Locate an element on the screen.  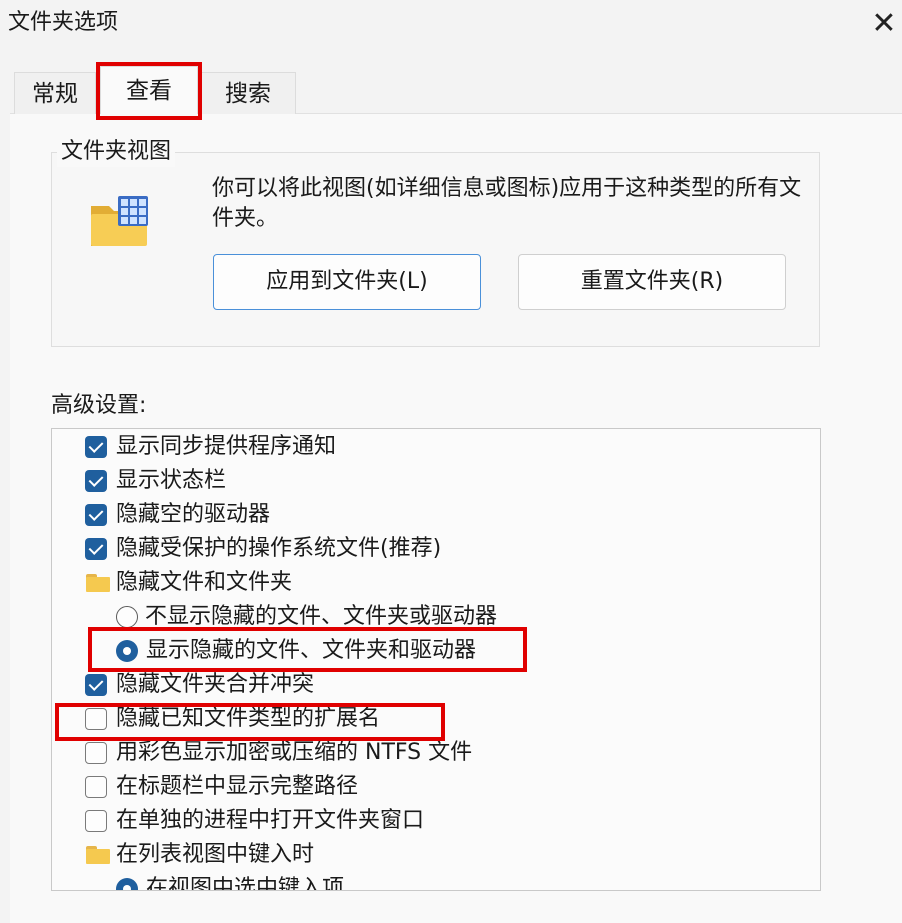
tab-search: 搜索 is located at coordinates (248, 93).